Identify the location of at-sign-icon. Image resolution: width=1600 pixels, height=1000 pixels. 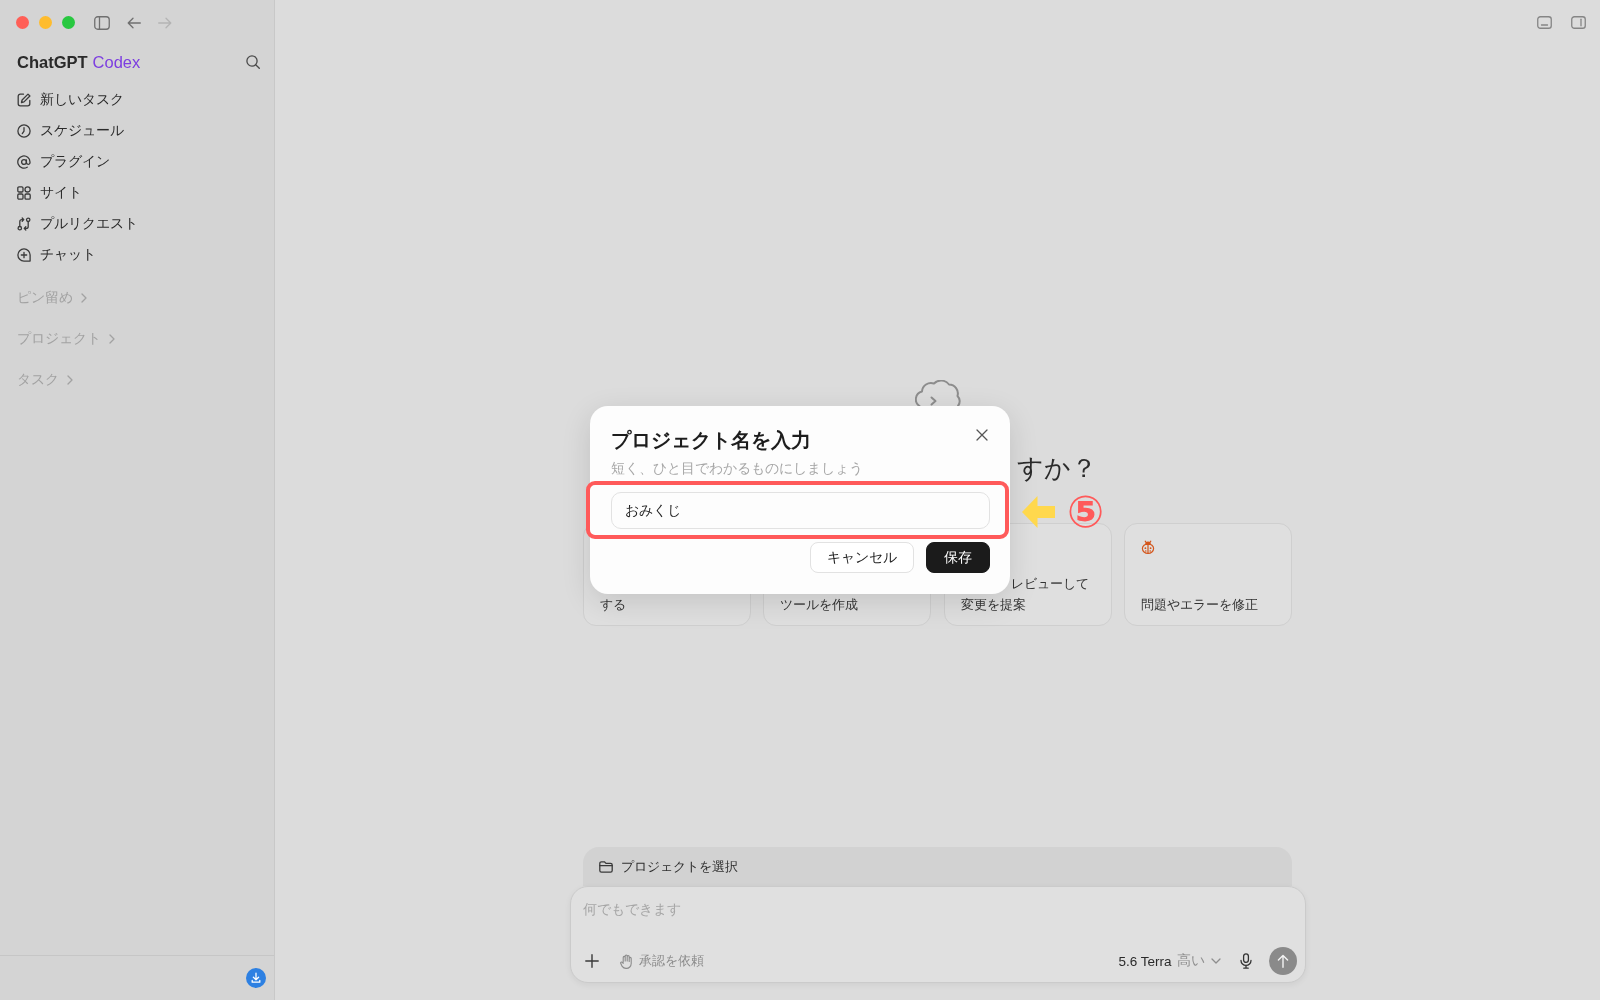
(24, 161).